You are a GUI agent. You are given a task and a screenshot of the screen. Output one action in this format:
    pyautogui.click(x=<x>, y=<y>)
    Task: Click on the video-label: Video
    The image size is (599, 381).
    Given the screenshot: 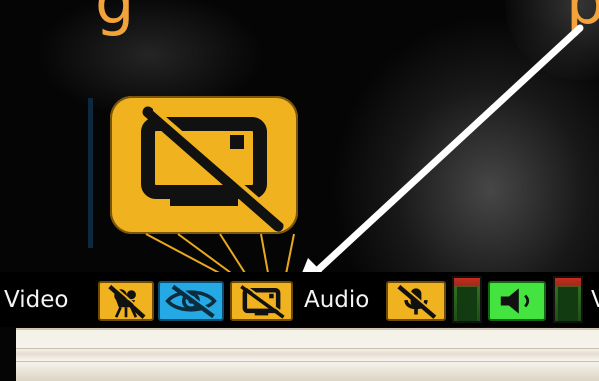 What is the action you would take?
    pyautogui.click(x=36, y=300)
    